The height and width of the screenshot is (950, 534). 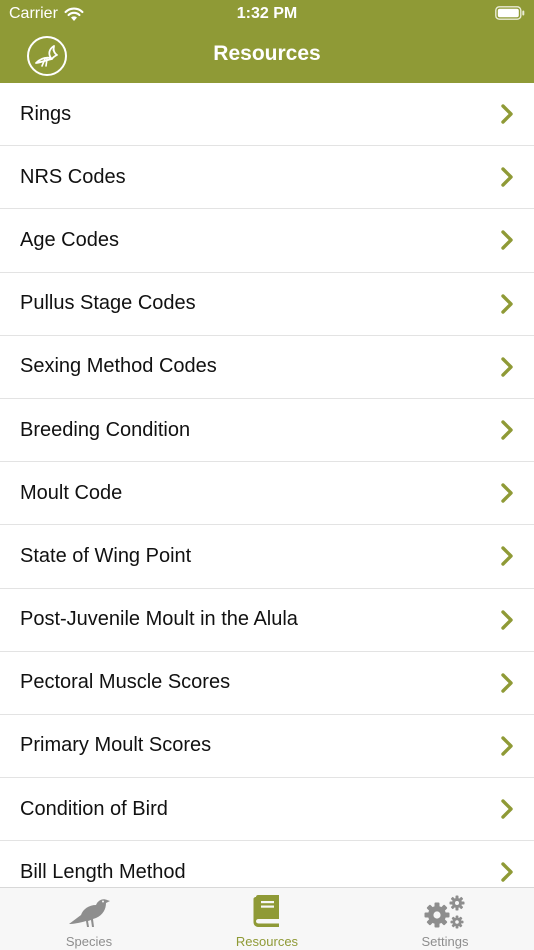 I want to click on list-item-label: Pectoral Muscle Scores, so click(x=125, y=682).